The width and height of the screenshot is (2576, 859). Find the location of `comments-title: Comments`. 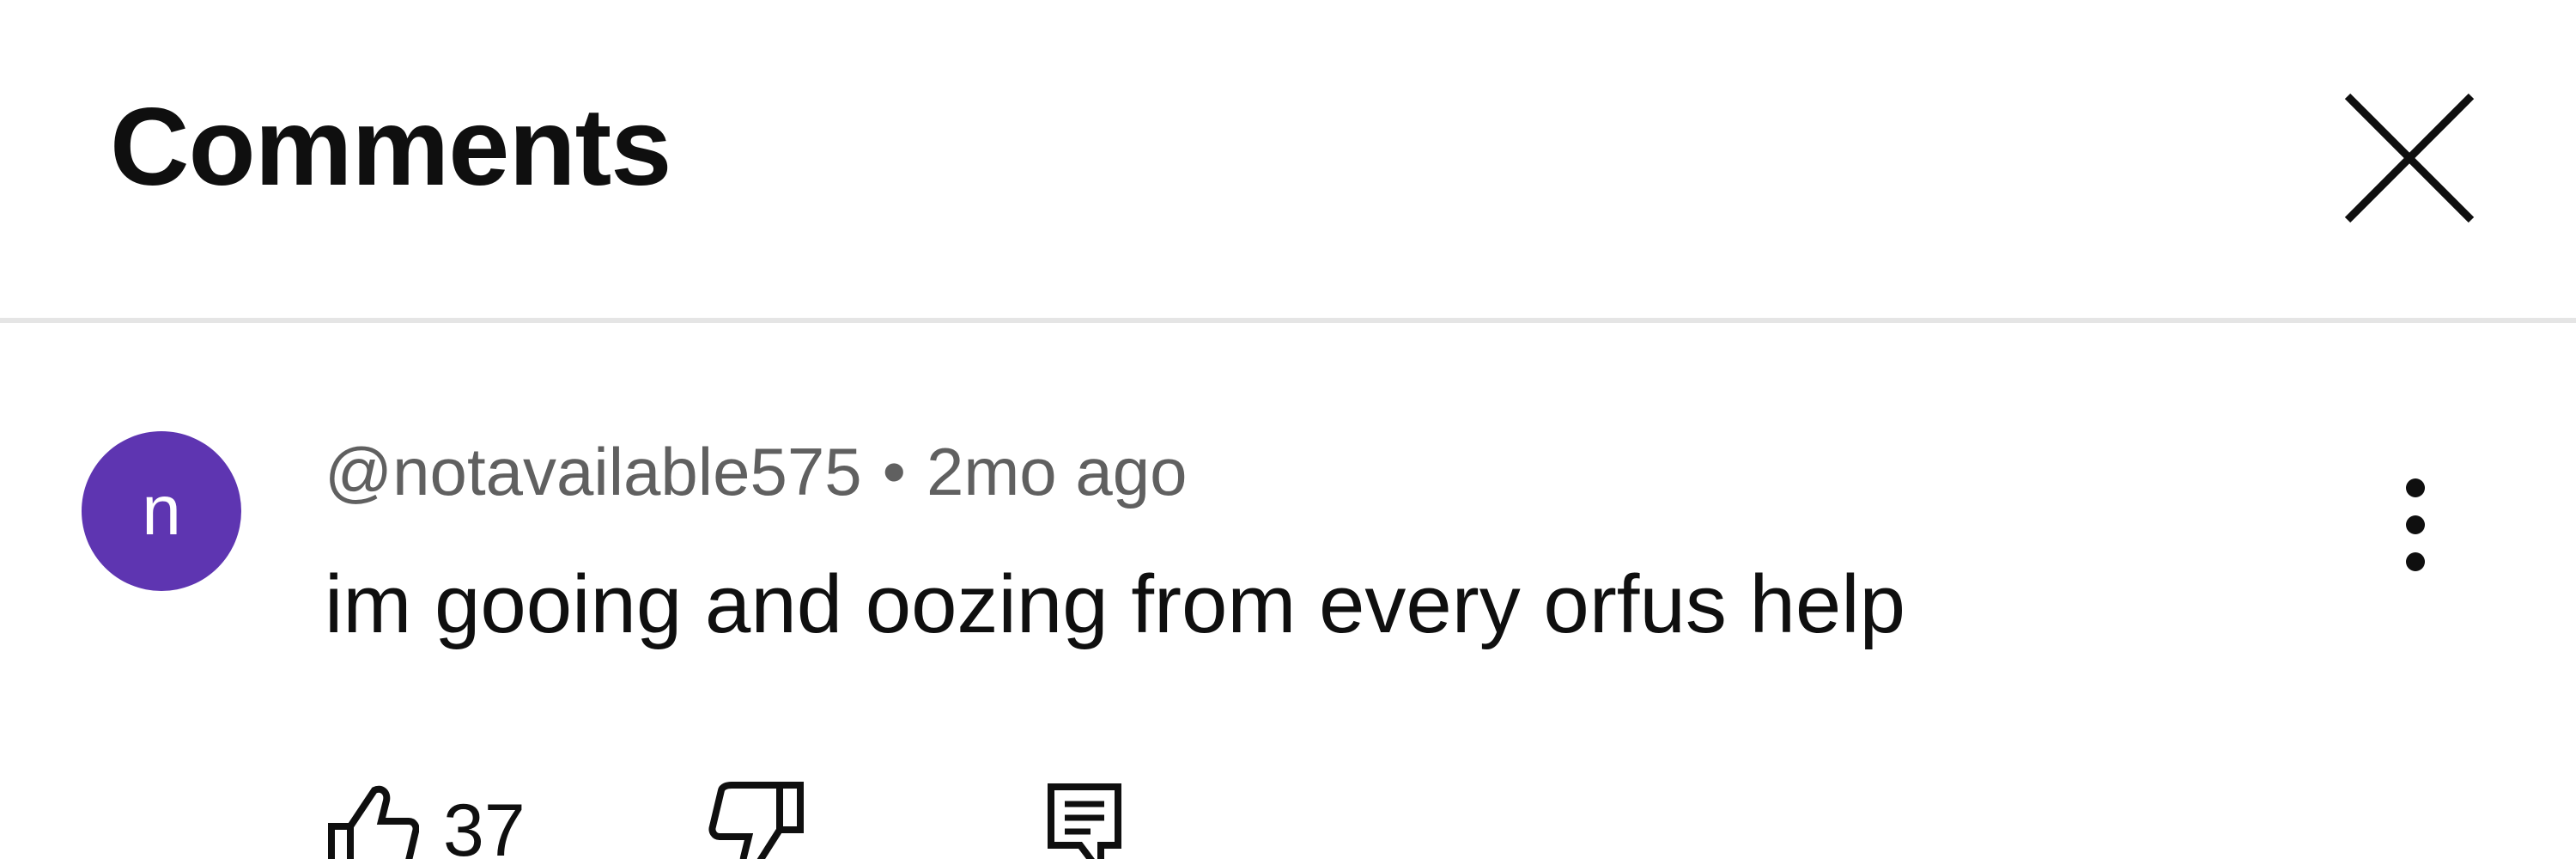

comments-title: Comments is located at coordinates (390, 147).